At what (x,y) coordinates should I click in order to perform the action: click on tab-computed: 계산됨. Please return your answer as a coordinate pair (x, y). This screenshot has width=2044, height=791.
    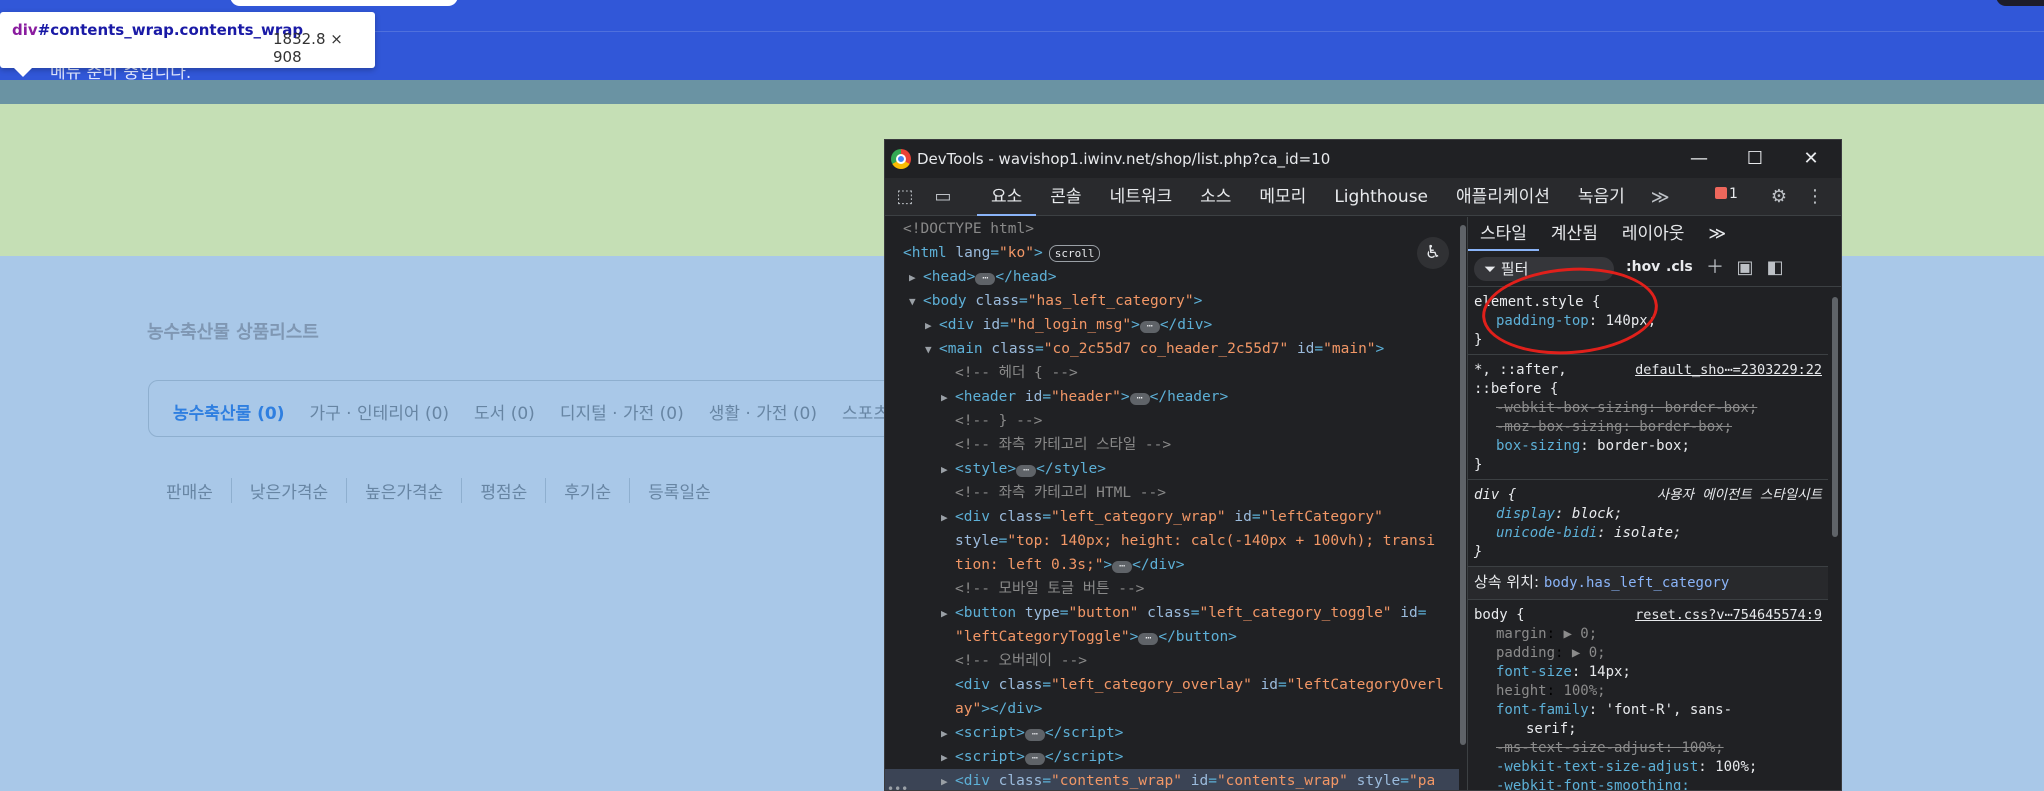
    Looking at the image, I should click on (1574, 234).